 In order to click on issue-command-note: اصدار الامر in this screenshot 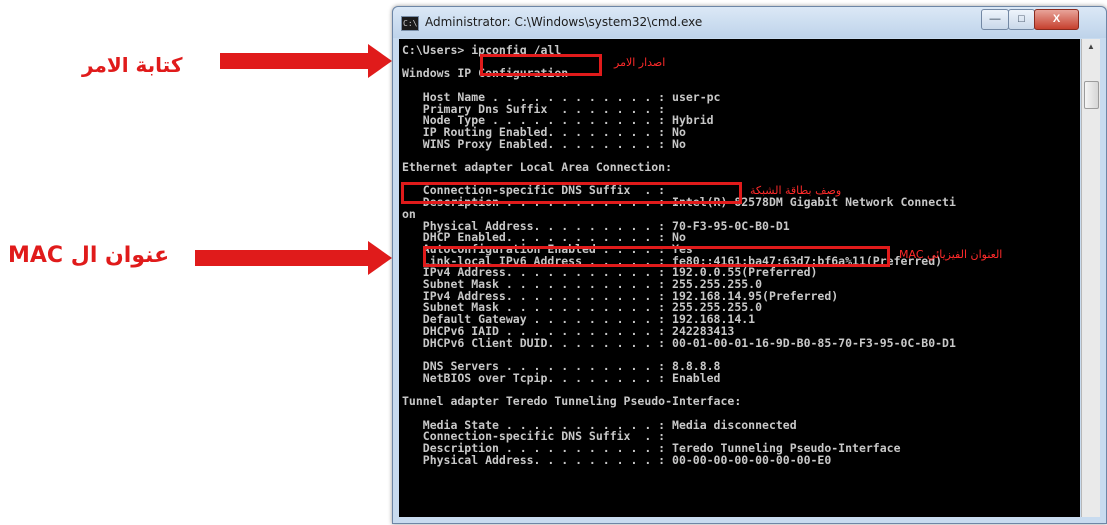, I will do `click(640, 62)`.